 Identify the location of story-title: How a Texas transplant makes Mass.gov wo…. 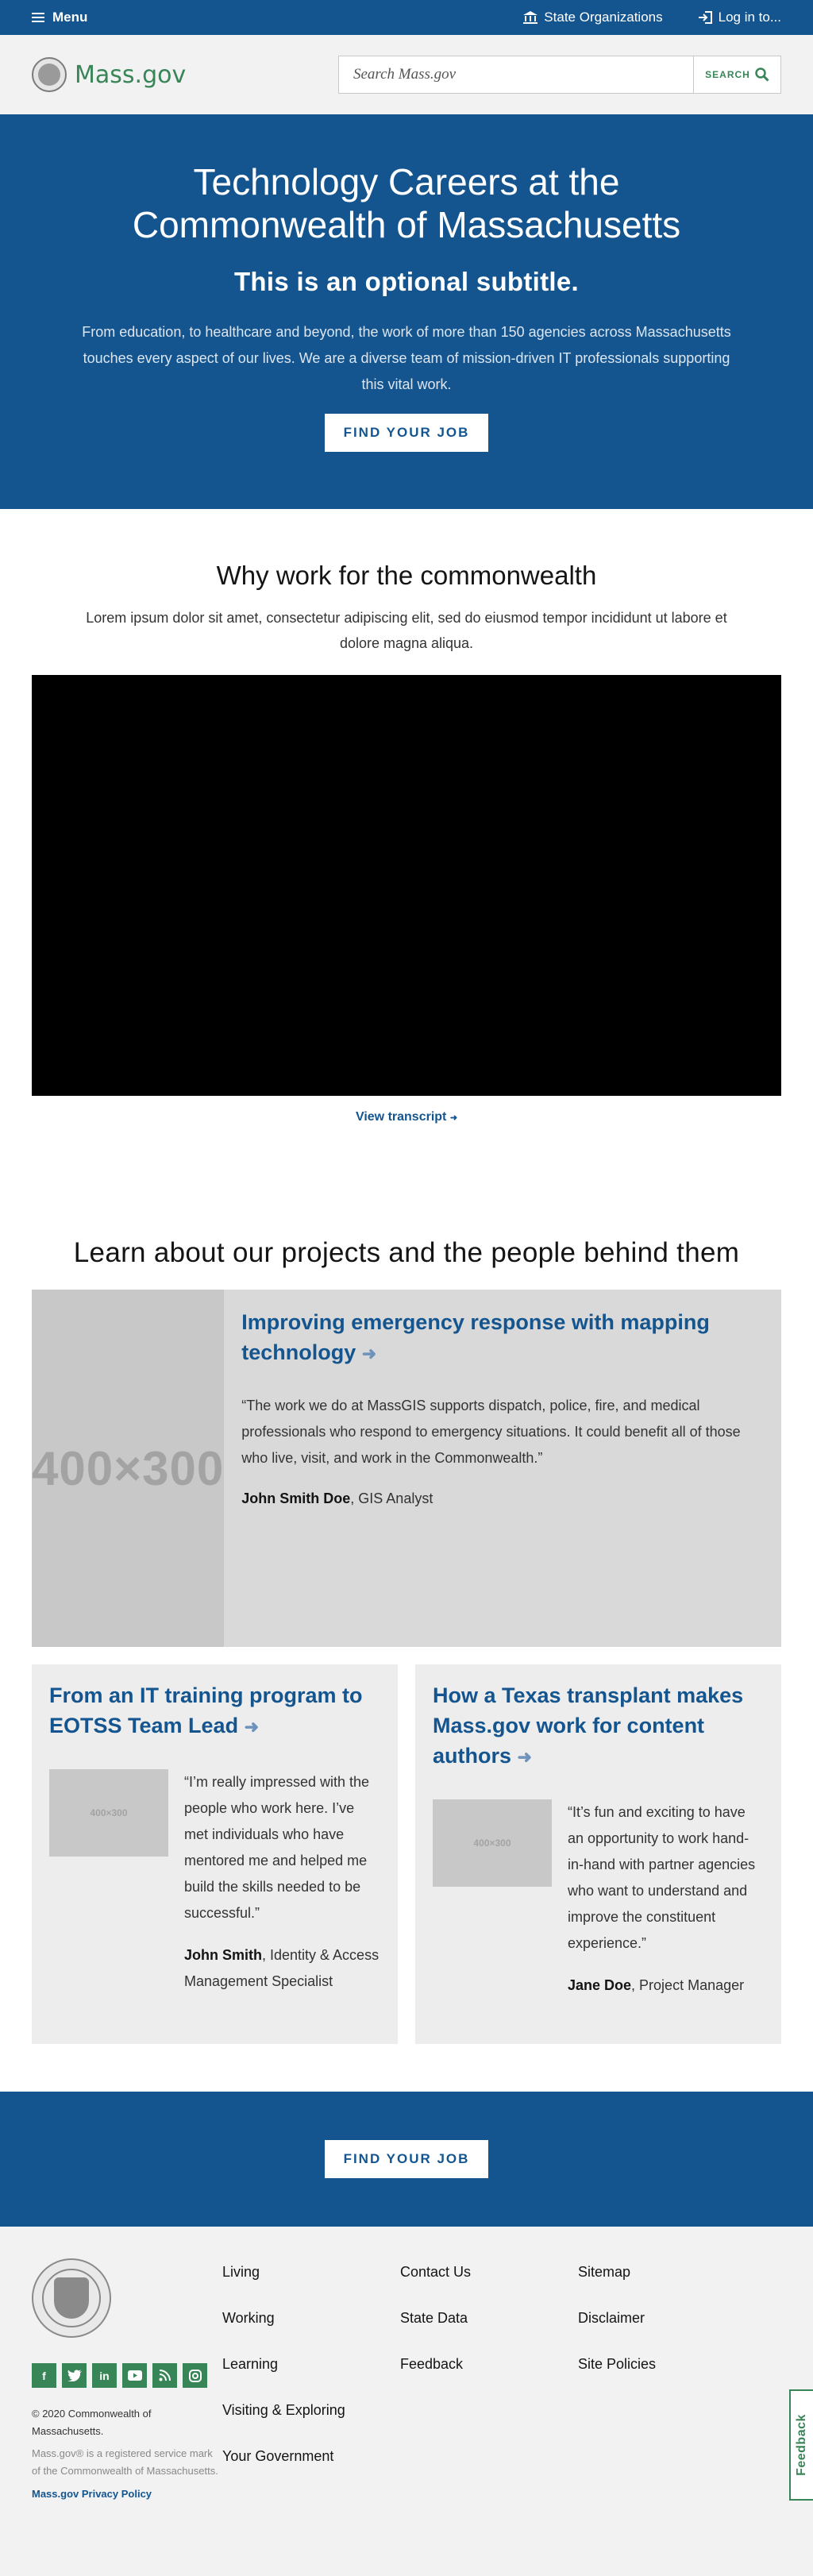
(589, 1725).